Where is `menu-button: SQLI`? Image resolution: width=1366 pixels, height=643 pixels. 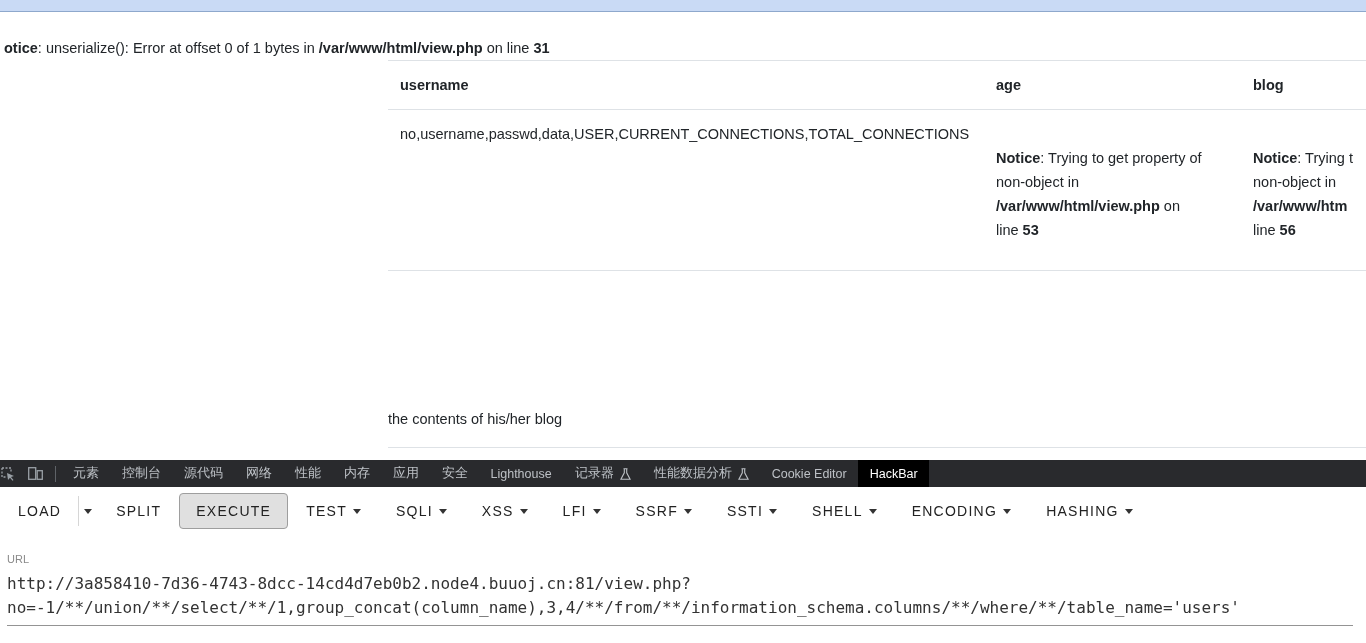 menu-button: SQLI is located at coordinates (421, 511).